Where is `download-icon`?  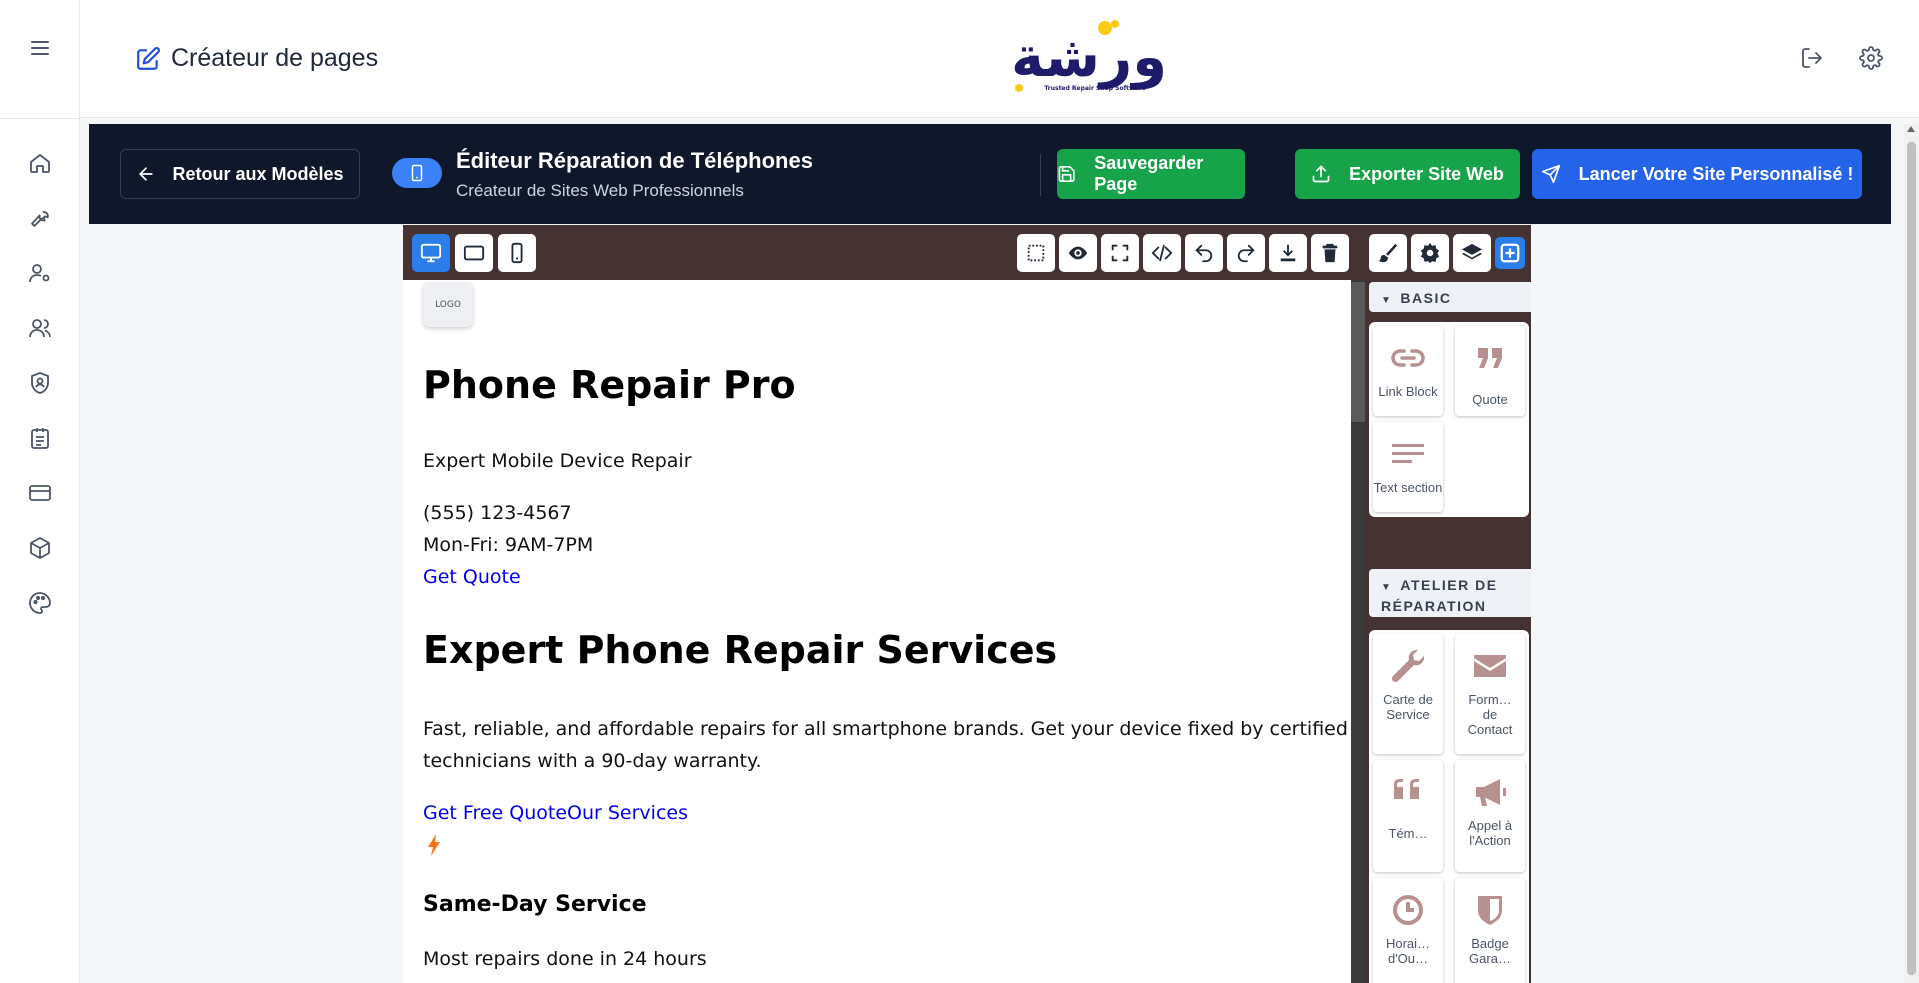 download-icon is located at coordinates (1288, 253).